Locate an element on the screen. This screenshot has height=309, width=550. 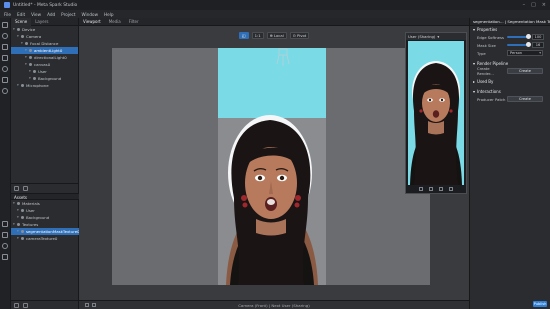
help-icon is located at coordinates (5, 246).